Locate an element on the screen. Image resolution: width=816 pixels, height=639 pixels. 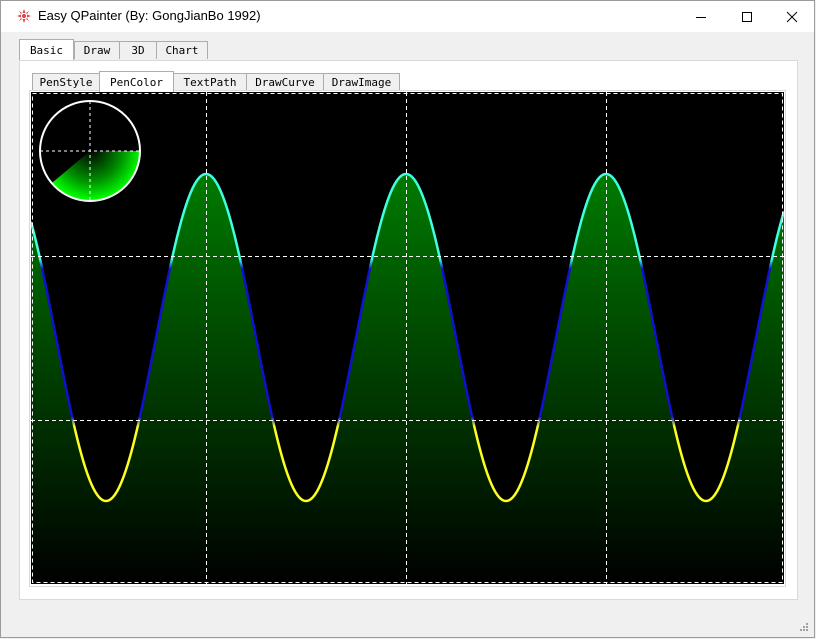
tab-pencolor-label: PenColor is located at coordinates (136, 82).